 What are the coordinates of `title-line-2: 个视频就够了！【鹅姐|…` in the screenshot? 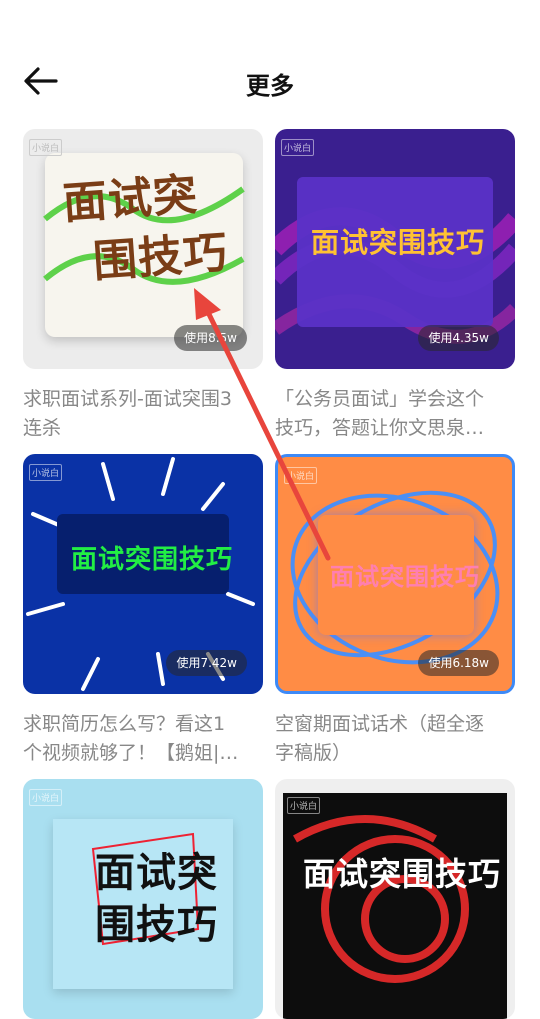 It's located at (131, 753).